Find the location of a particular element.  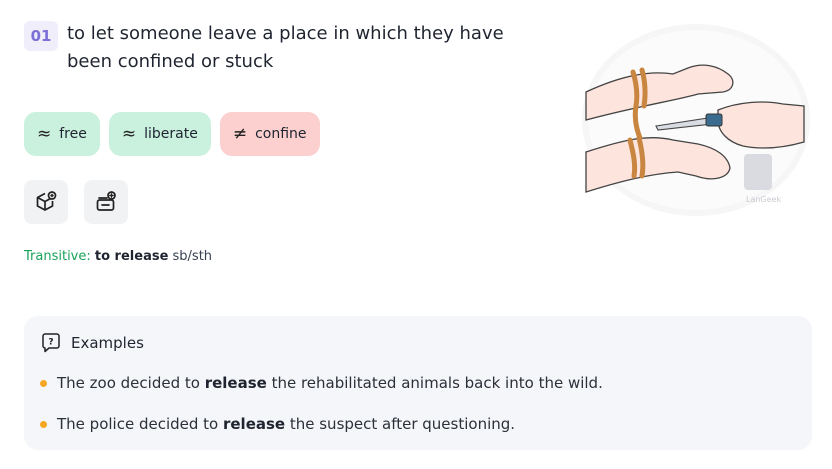

cube-icon is located at coordinates (46, 201).